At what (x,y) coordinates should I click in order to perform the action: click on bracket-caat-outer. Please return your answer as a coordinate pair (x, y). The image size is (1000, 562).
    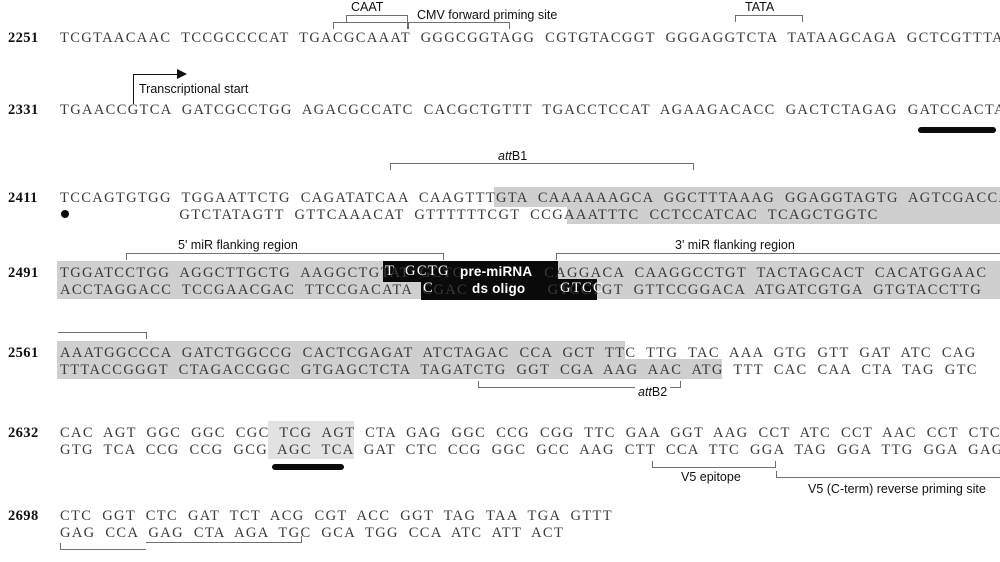
    Looking at the image, I should click on (370, 25).